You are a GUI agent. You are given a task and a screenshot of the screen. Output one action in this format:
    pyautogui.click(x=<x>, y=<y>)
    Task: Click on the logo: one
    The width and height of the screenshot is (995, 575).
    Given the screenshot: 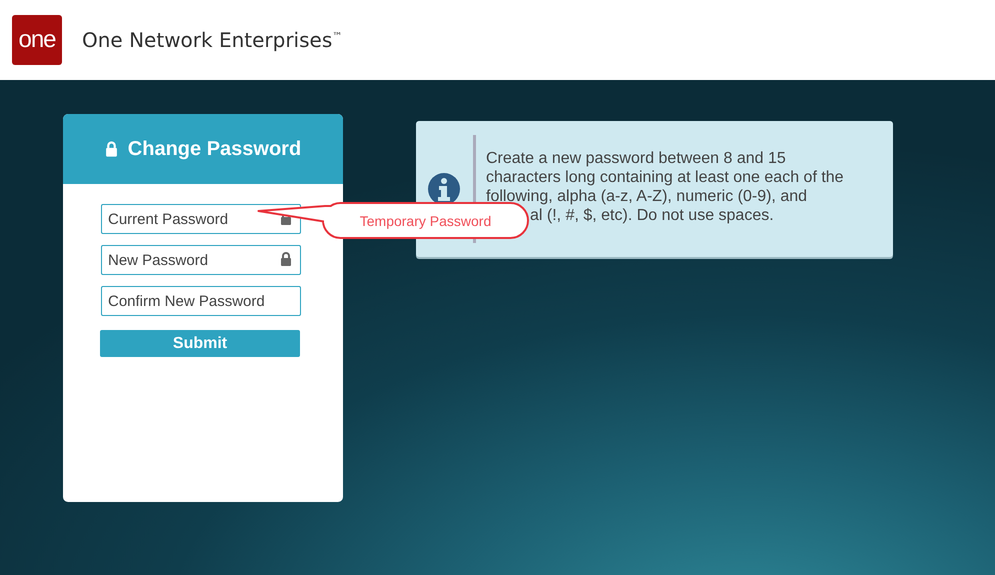 What is the action you would take?
    pyautogui.click(x=37, y=40)
    